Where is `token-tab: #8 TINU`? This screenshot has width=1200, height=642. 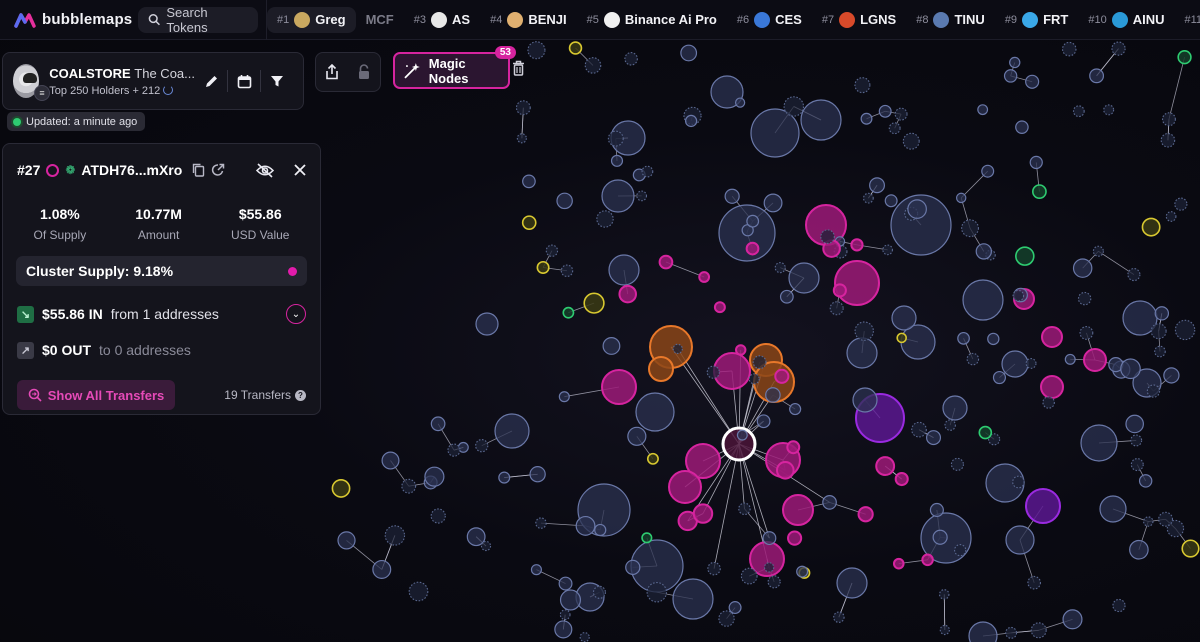
token-tab: #8 TINU is located at coordinates (950, 20).